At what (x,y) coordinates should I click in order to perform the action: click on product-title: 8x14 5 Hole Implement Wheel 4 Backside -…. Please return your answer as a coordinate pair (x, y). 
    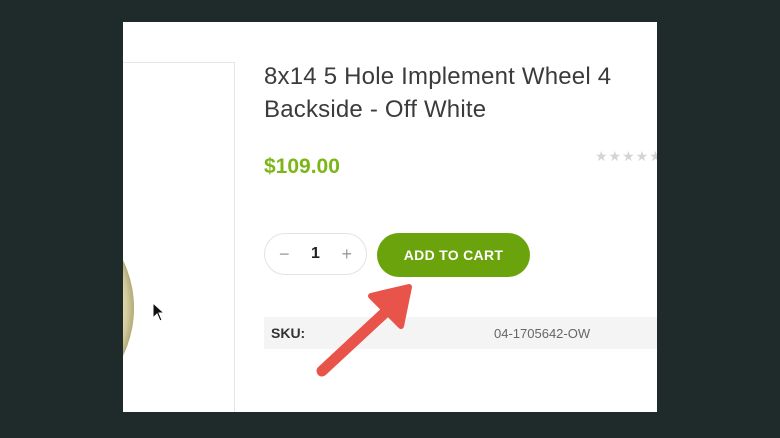
    Looking at the image, I should click on (460, 93).